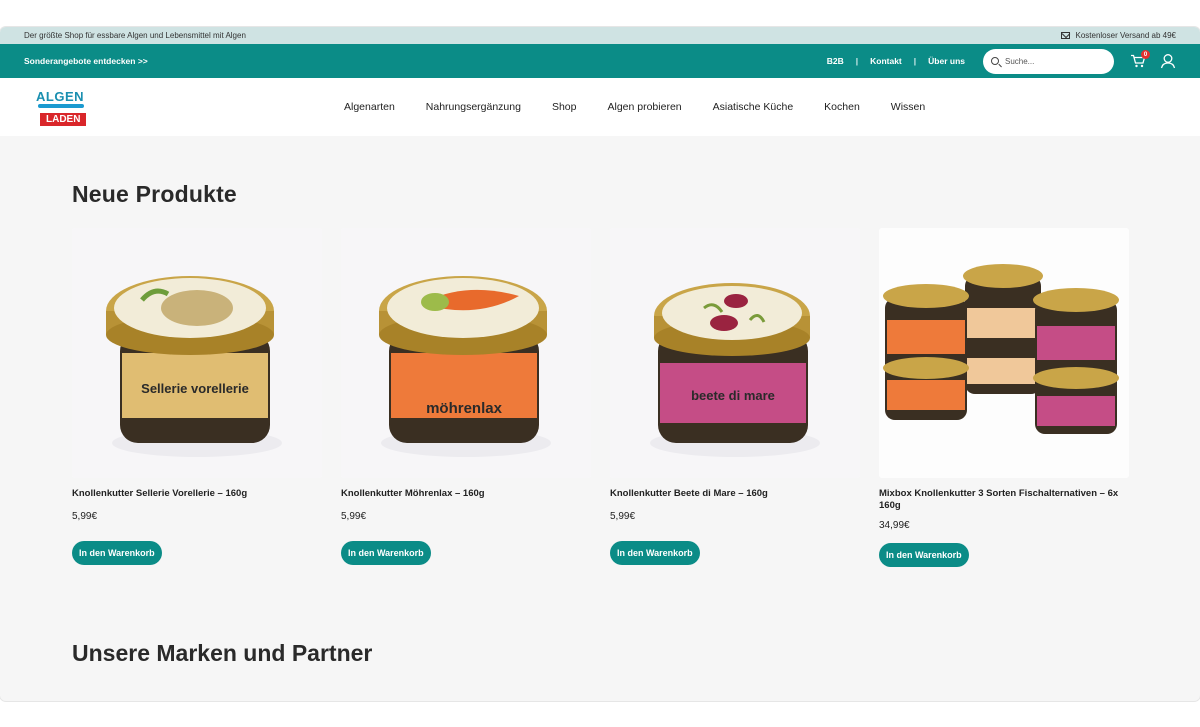  I want to click on search-icon, so click(995, 61).